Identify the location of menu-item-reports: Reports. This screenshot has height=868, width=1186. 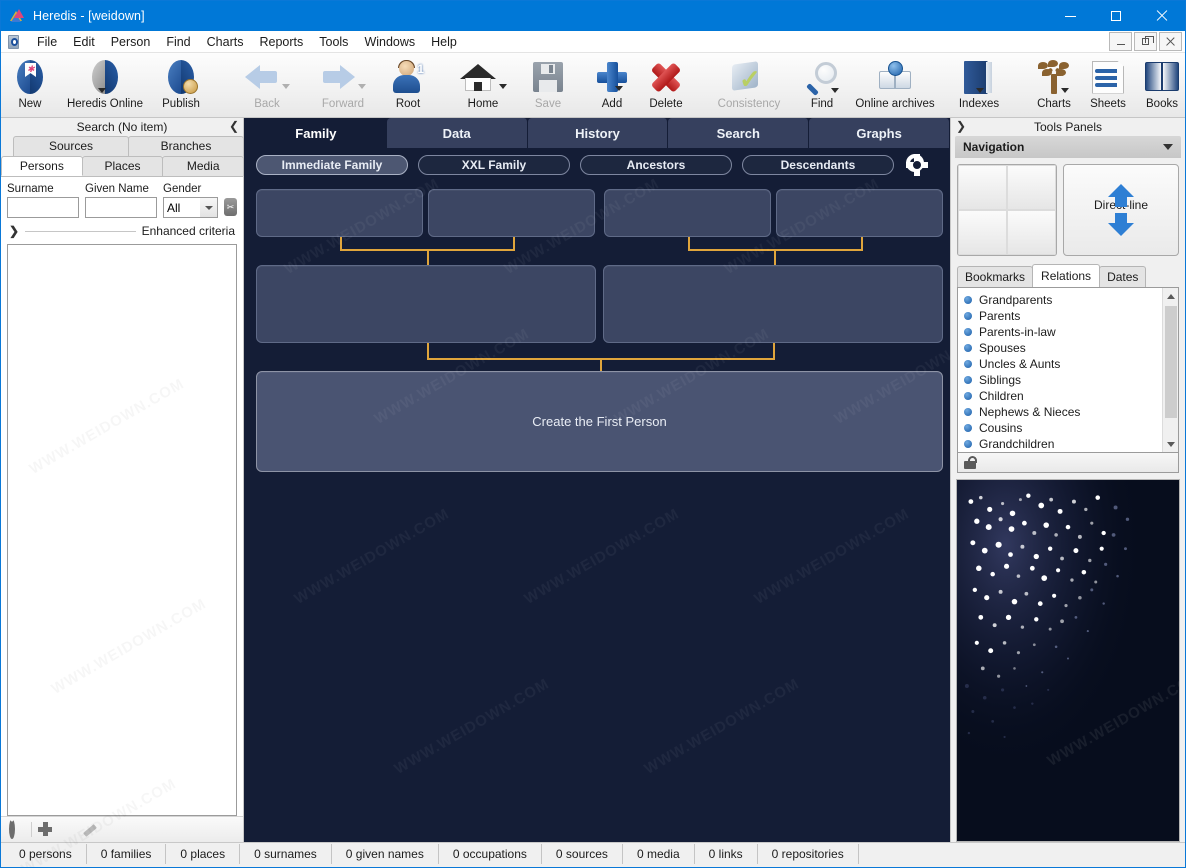
(281, 42).